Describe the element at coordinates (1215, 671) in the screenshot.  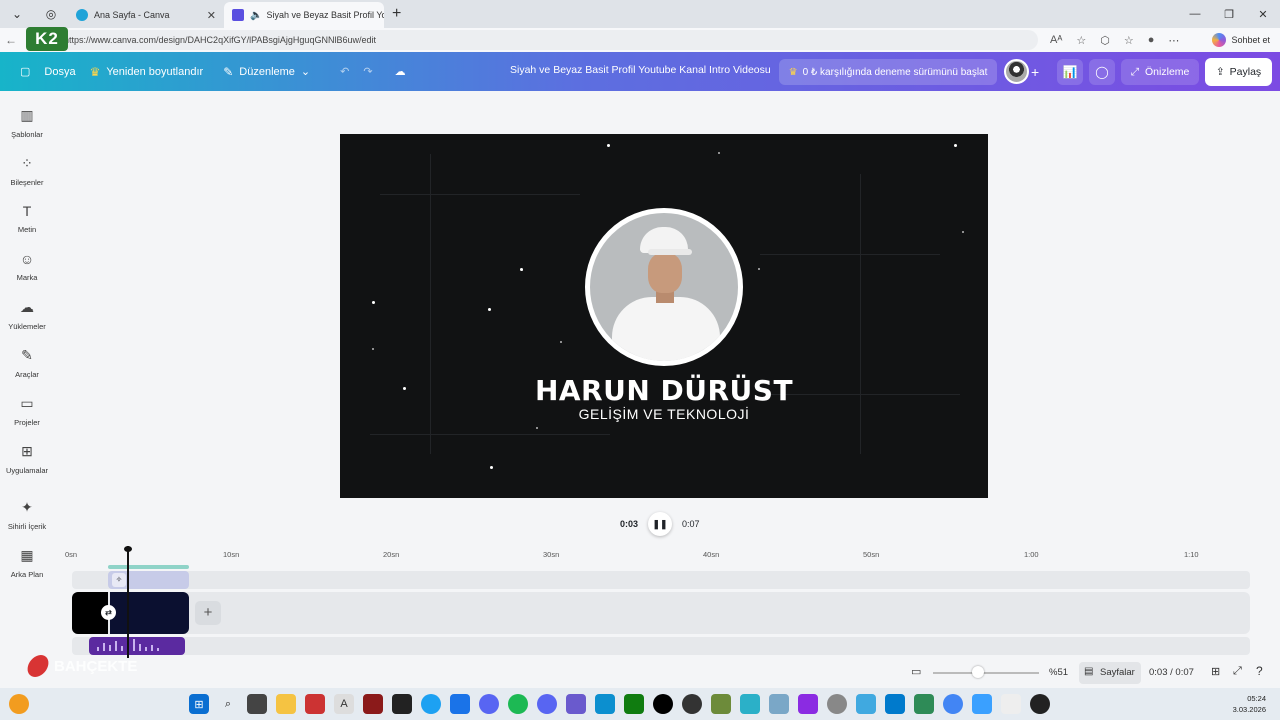
I see `grid-view-icon: ⊞` at that location.